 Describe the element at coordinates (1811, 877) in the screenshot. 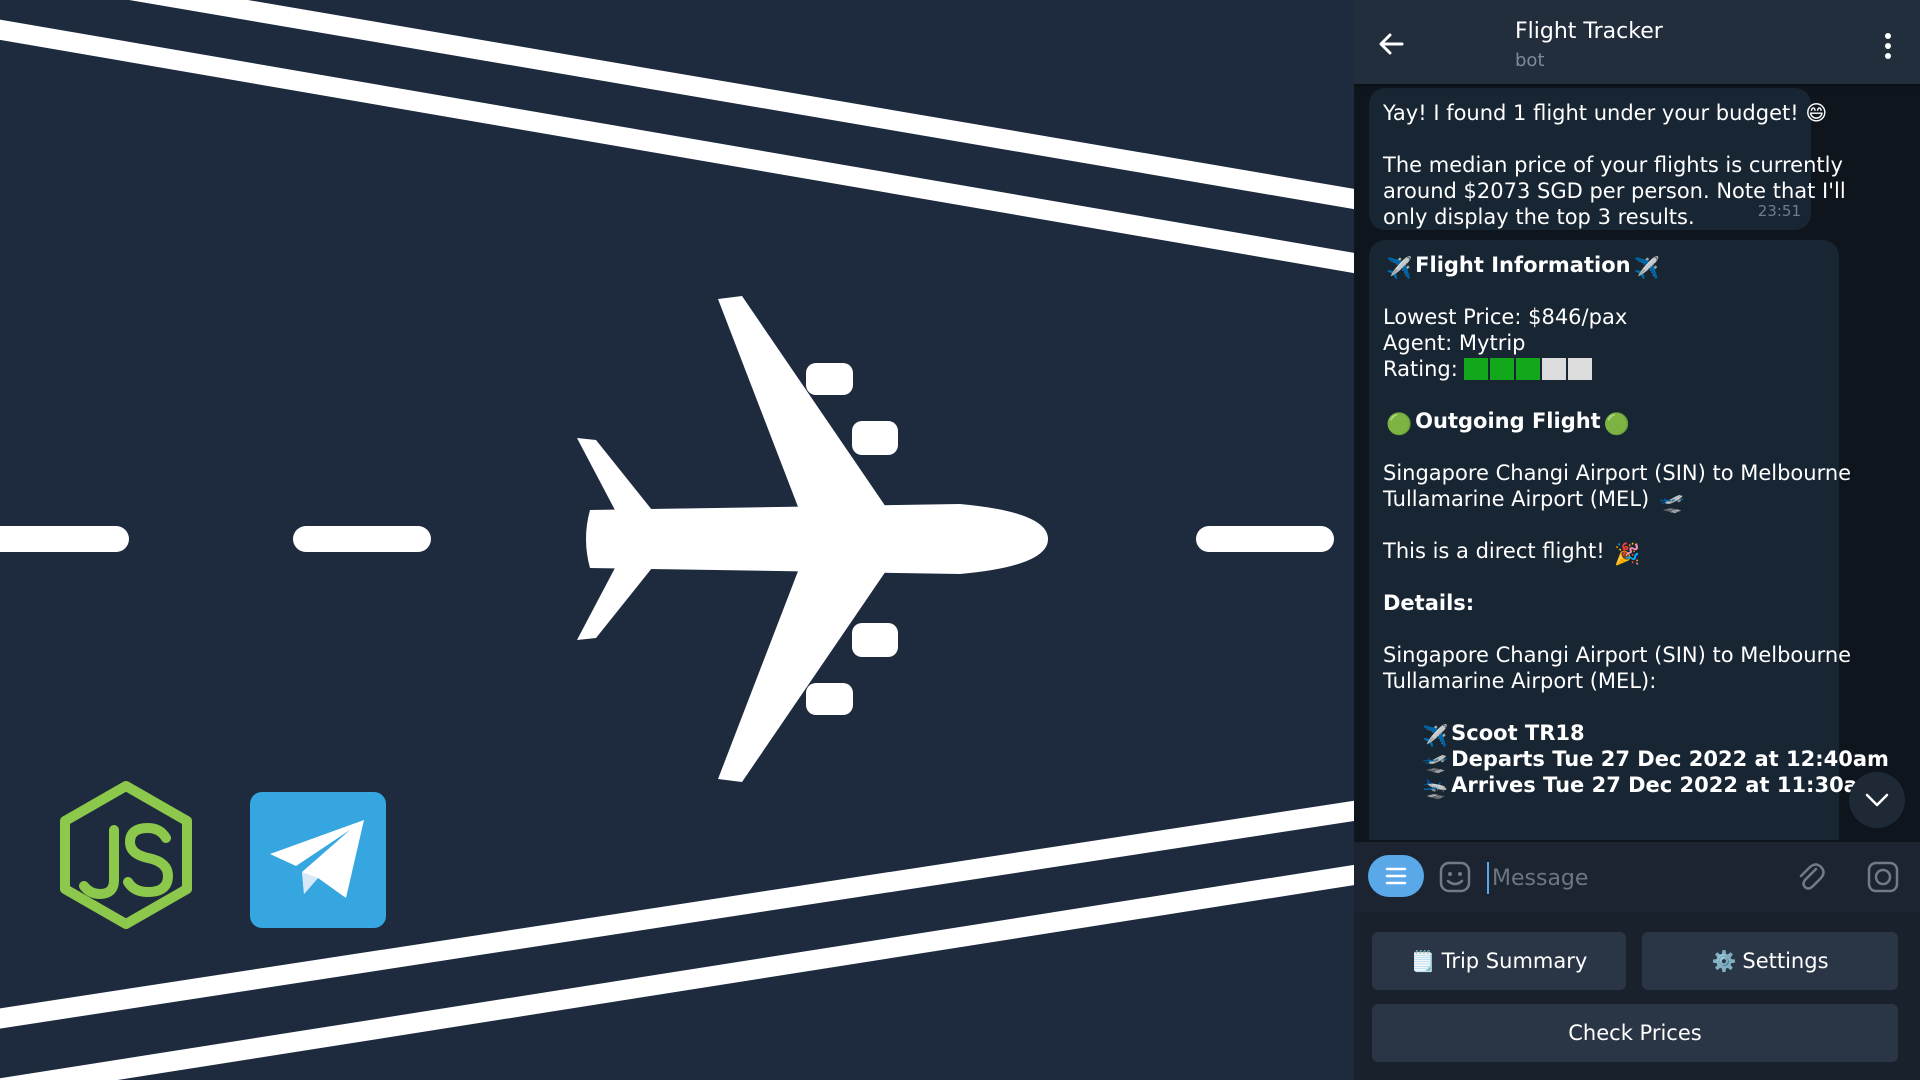

I see `paperclip-icon` at that location.